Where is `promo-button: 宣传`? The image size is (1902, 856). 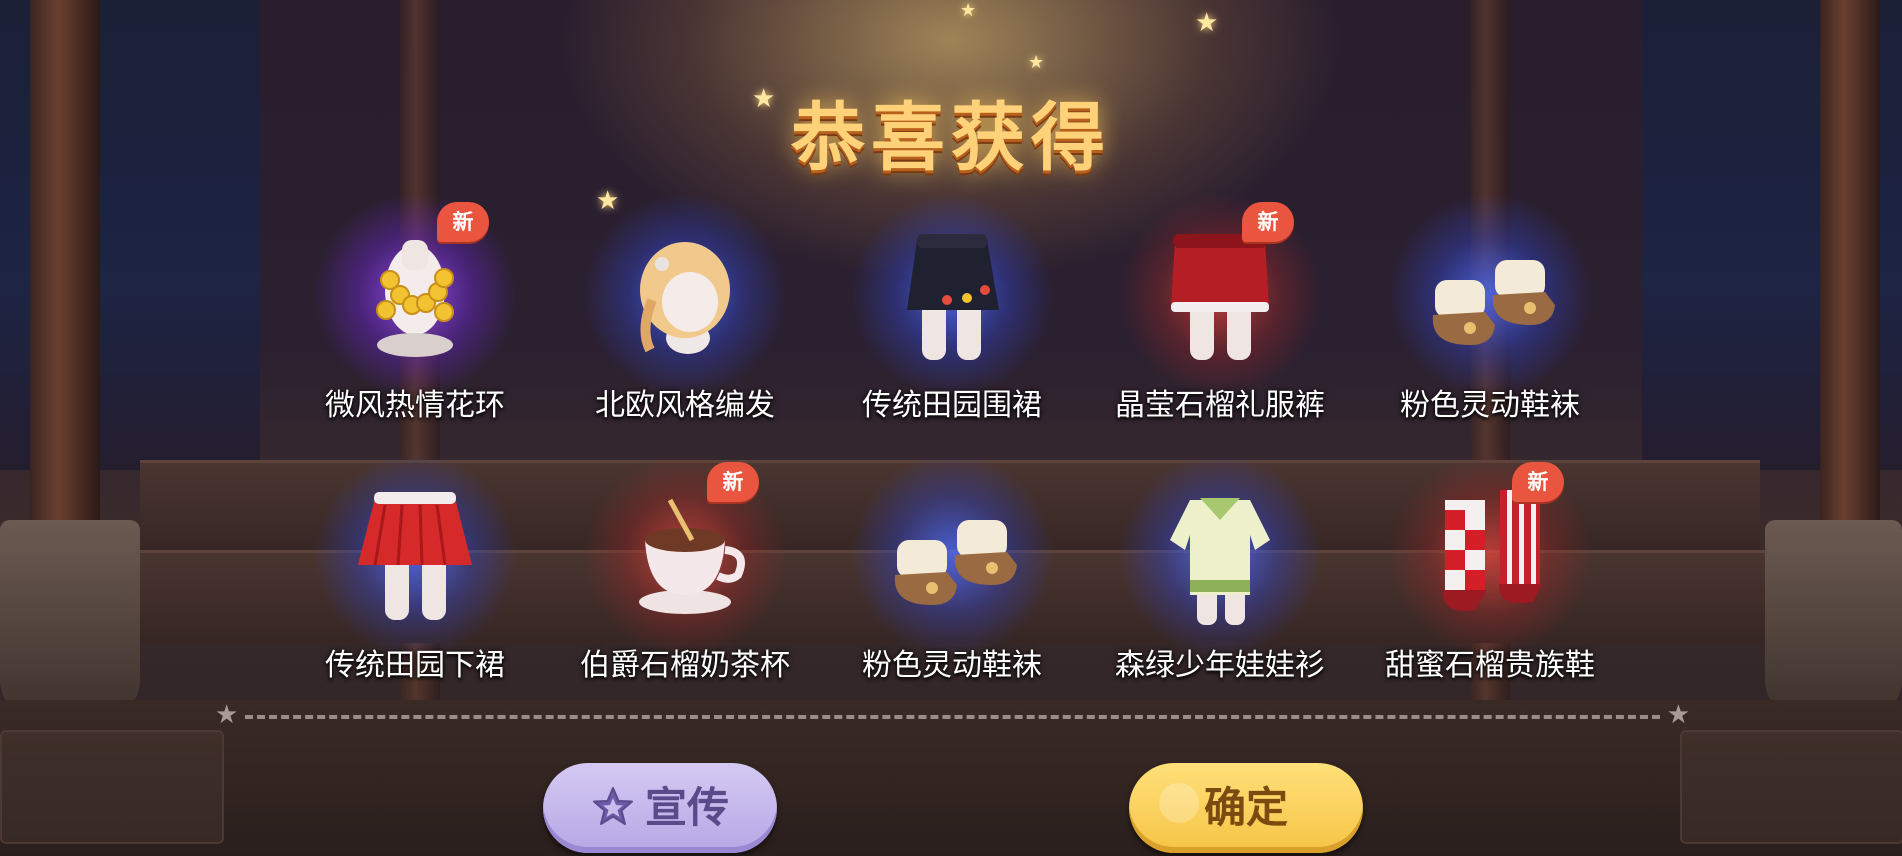
promo-button: 宣传 is located at coordinates (660, 808).